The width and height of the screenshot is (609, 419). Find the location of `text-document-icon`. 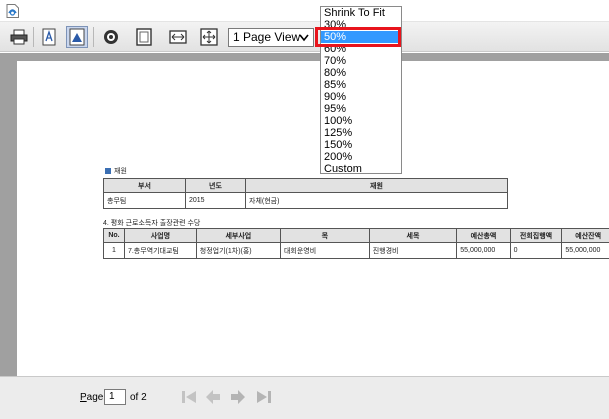

text-document-icon is located at coordinates (49, 37).